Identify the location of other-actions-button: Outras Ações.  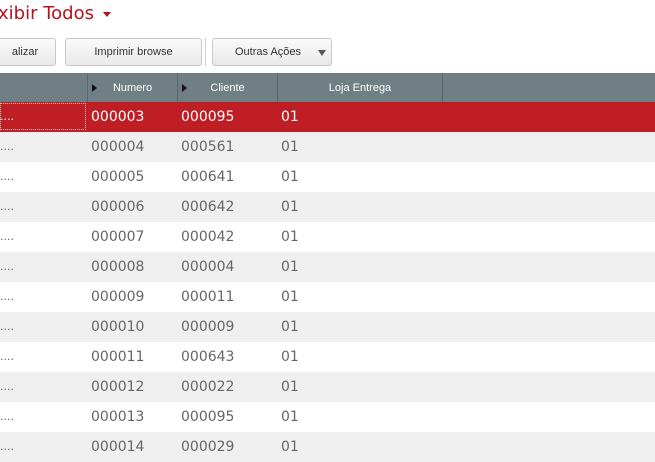
(272, 52).